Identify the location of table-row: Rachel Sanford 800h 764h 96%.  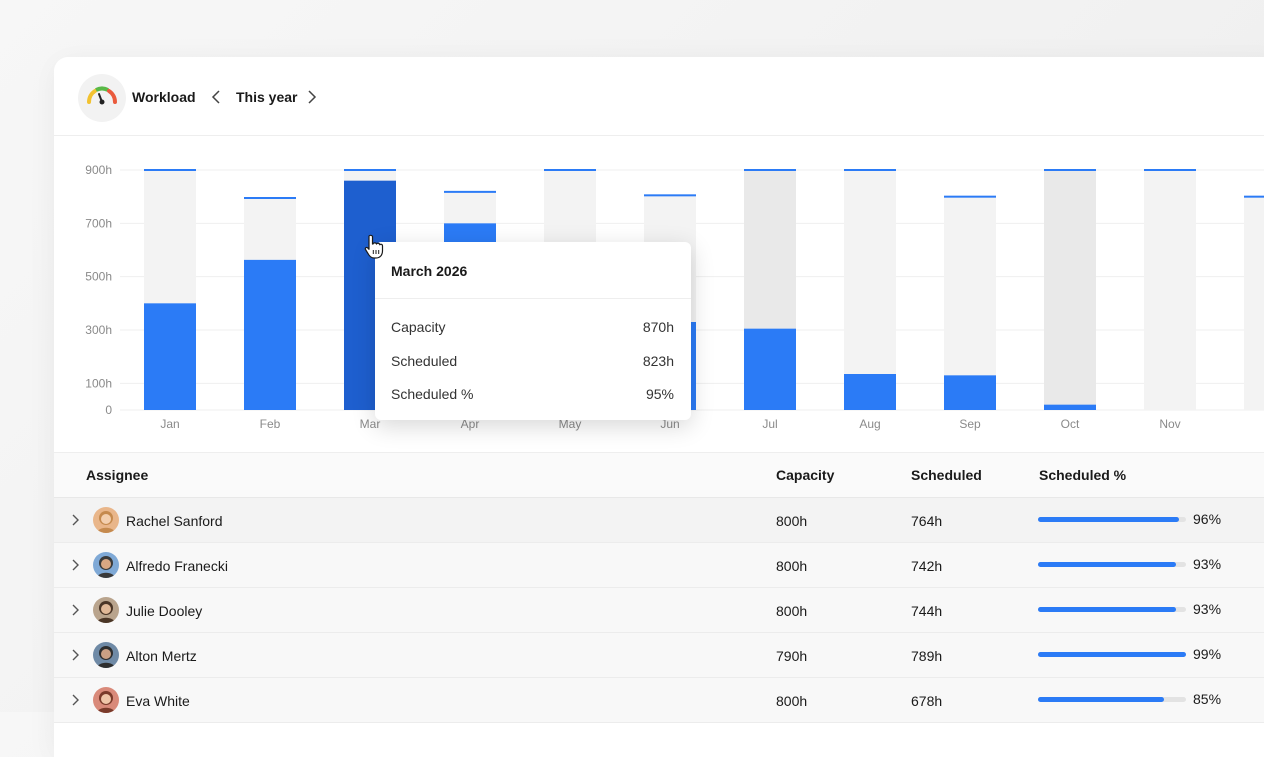
(659, 520).